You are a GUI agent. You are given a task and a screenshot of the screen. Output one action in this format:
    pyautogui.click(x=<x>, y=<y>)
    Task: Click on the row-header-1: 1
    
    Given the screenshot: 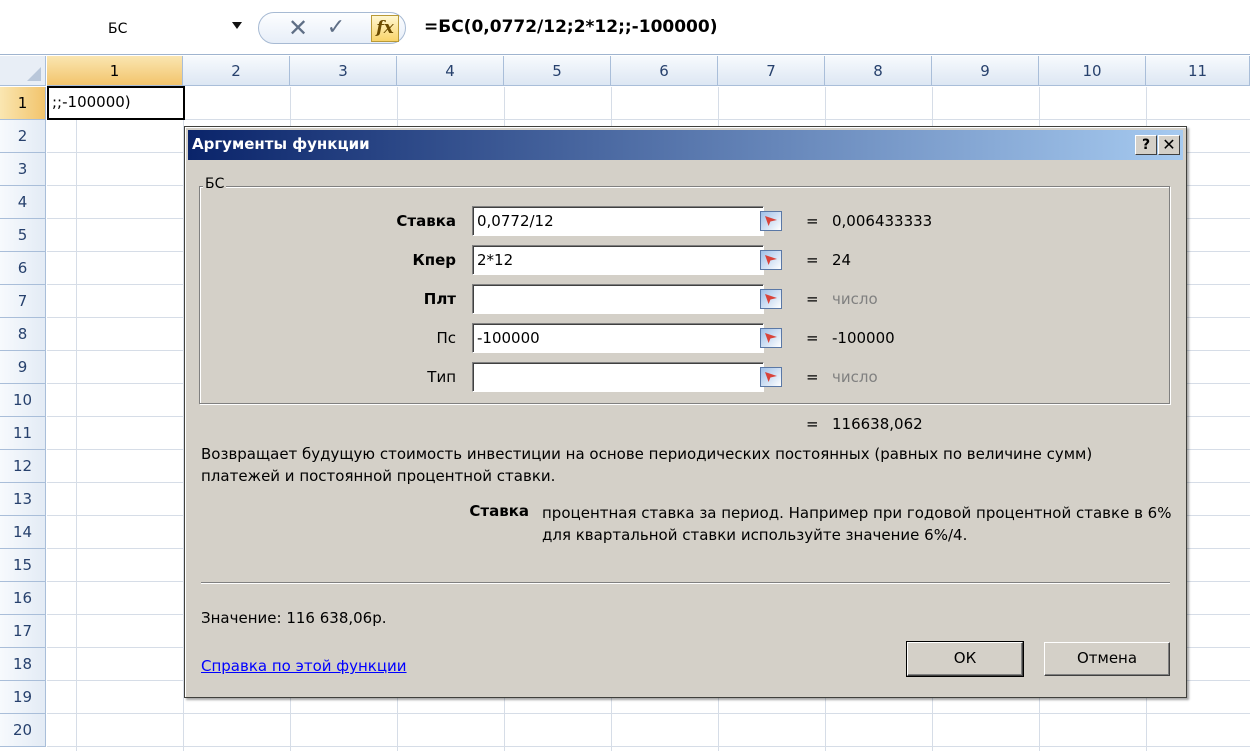 What is the action you would take?
    pyautogui.click(x=23, y=103)
    